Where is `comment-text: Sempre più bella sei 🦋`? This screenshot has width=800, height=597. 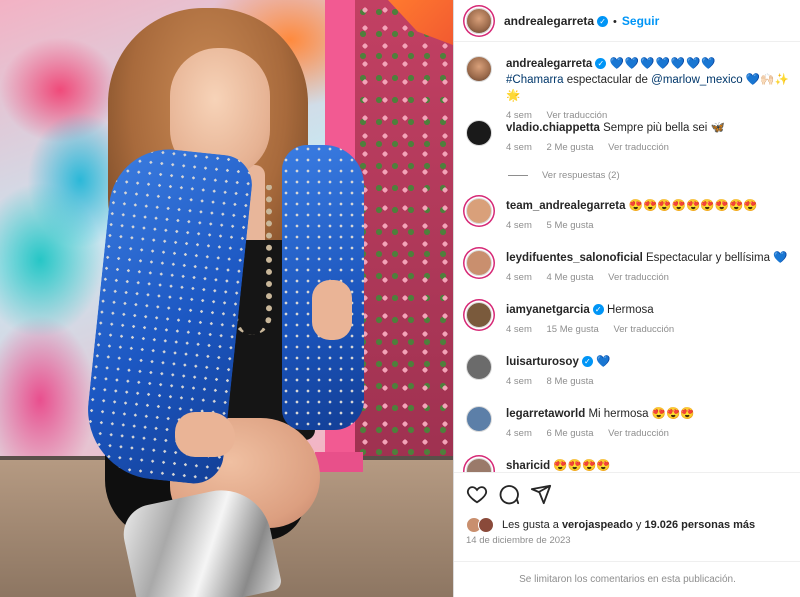 comment-text: Sempre più bella sei 🦋 is located at coordinates (664, 128).